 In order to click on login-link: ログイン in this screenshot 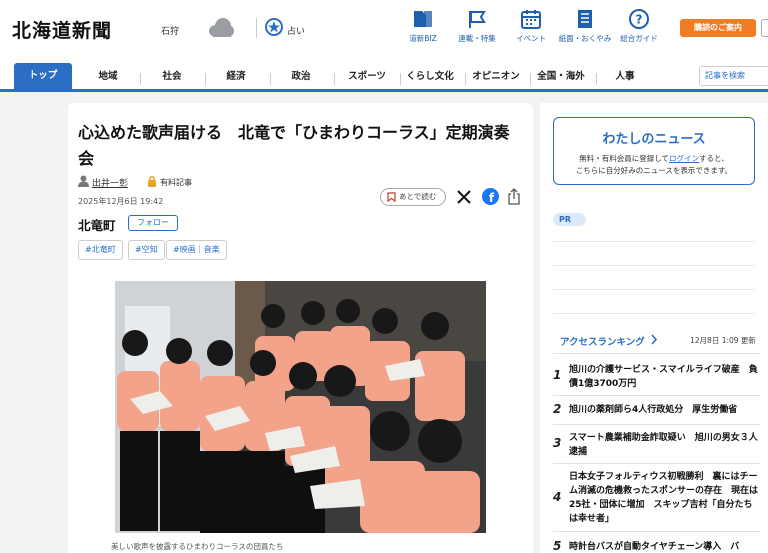, I will do `click(684, 158)`.